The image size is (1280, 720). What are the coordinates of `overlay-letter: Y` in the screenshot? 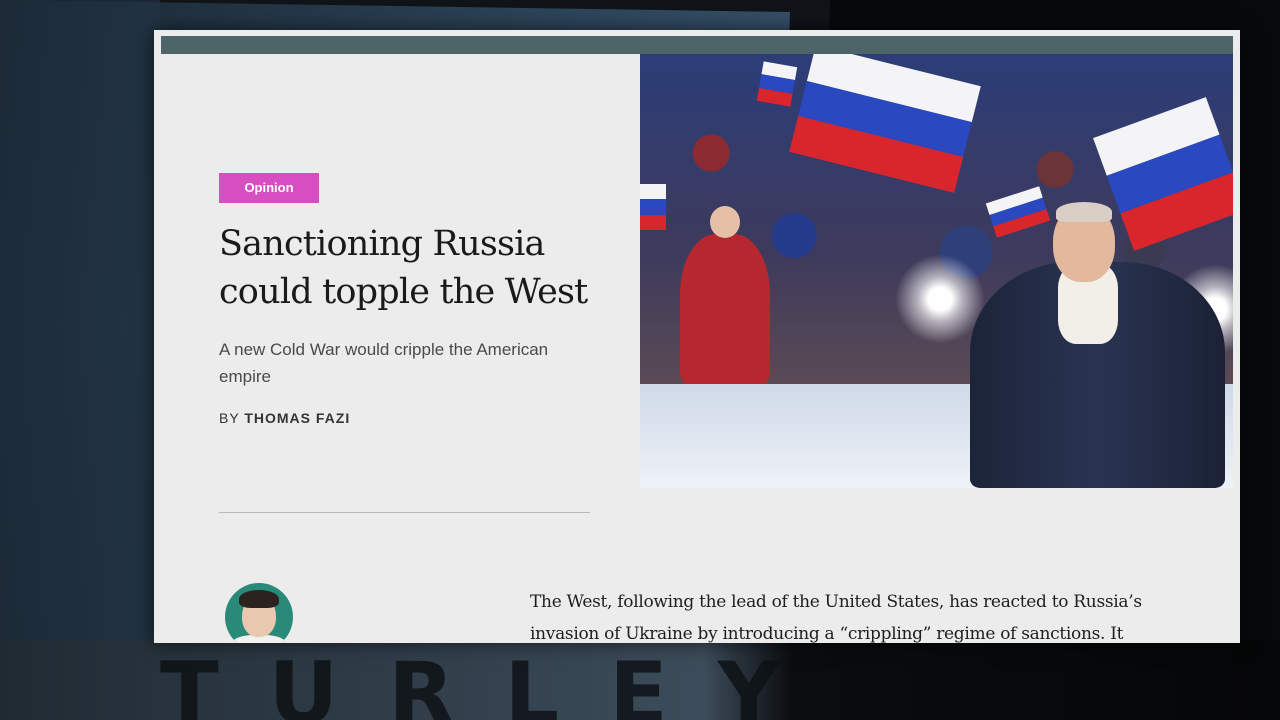 It's located at (748, 682).